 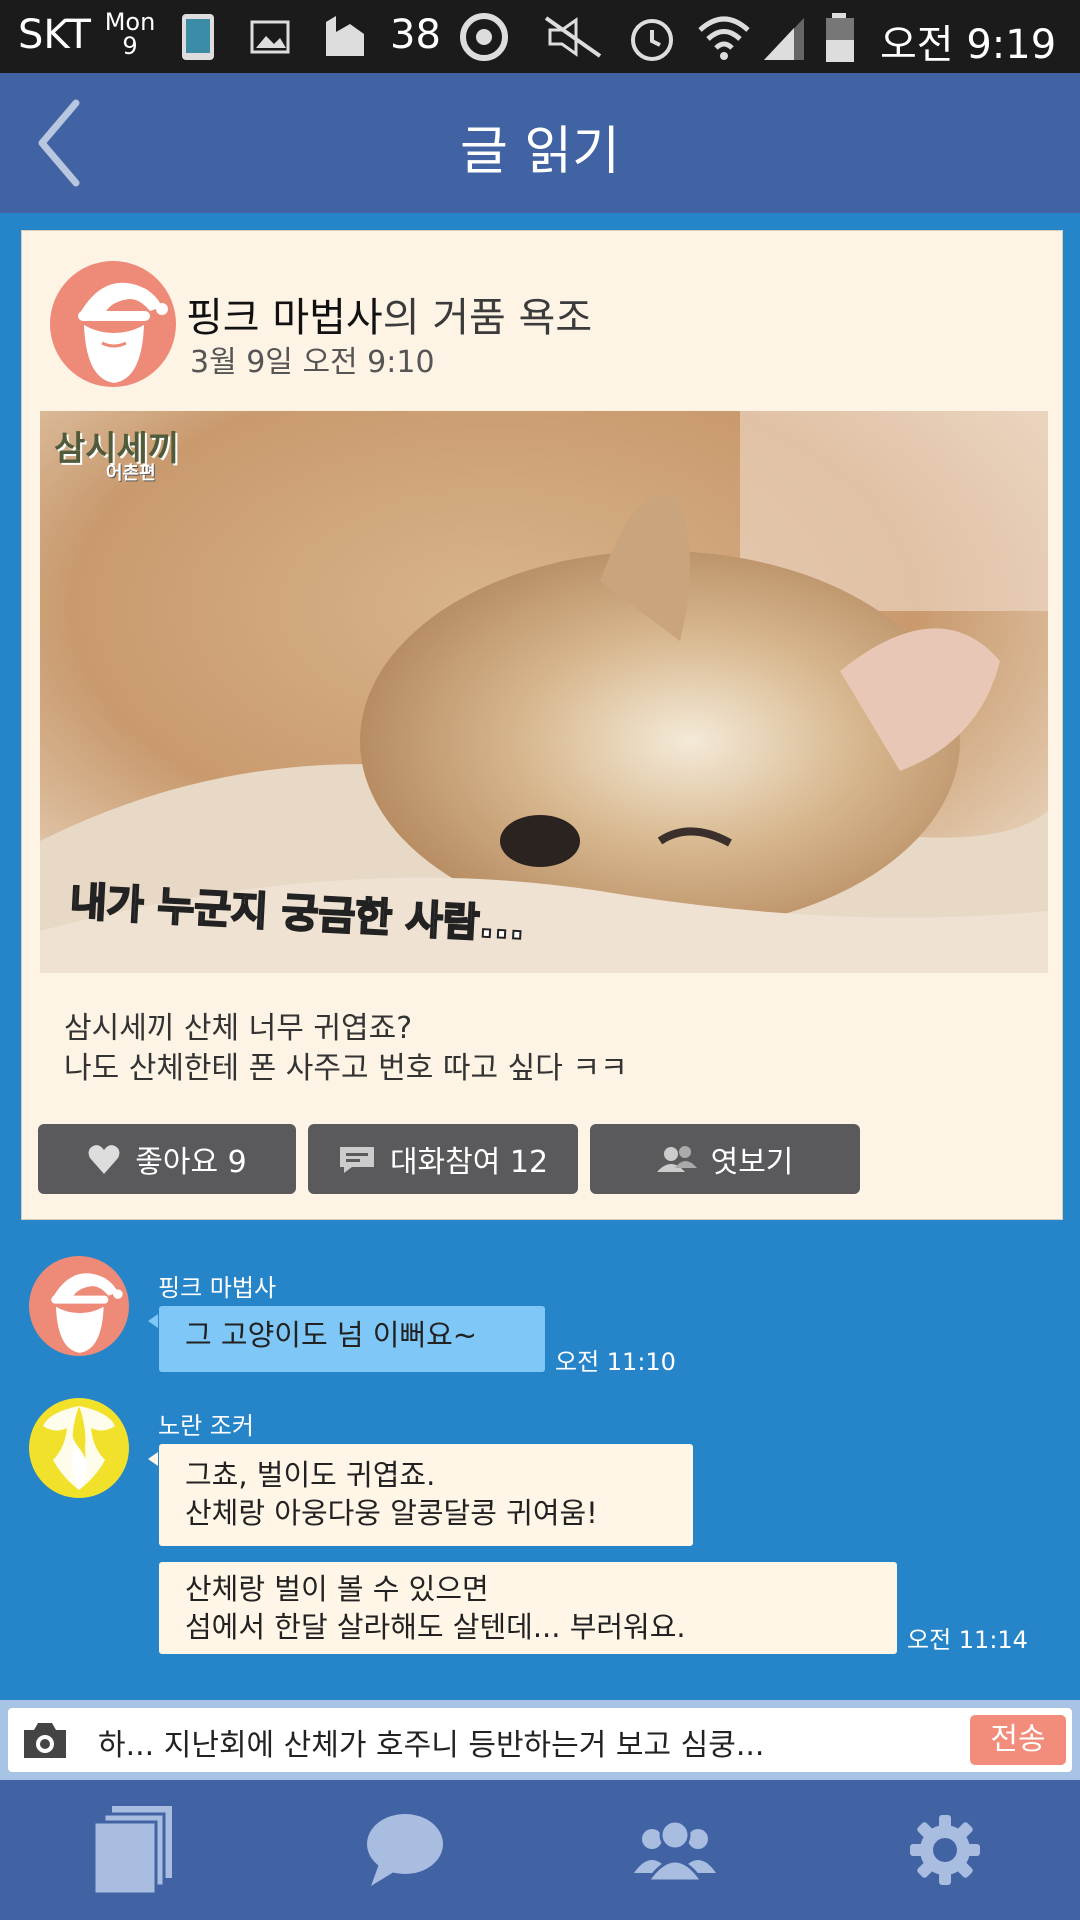 I want to click on settings-icon, so click(x=945, y=1850).